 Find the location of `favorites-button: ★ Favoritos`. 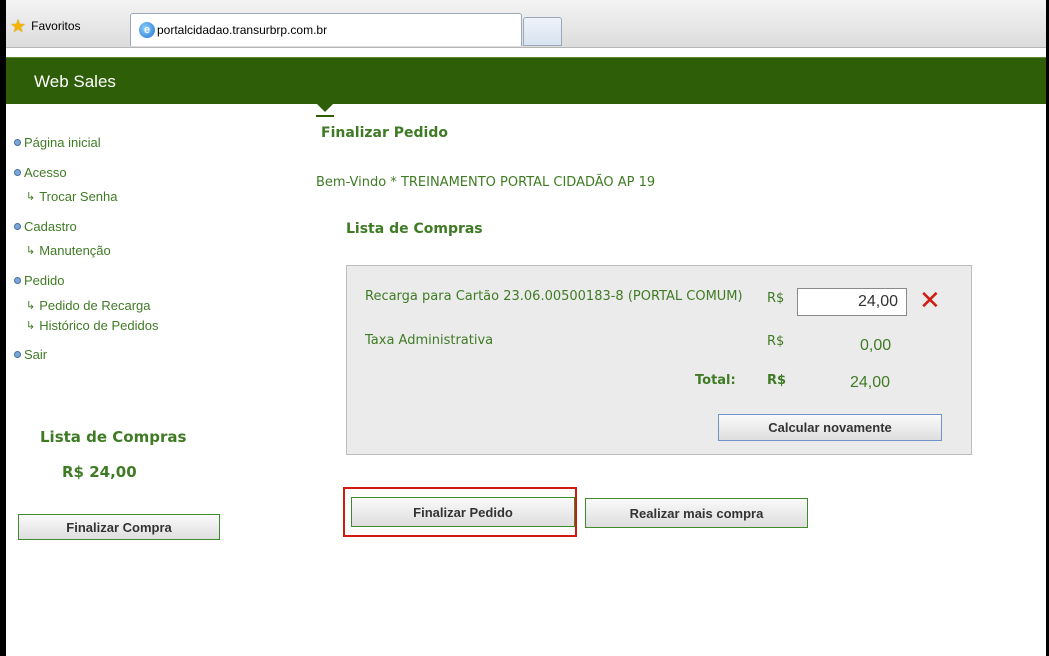

favorites-button: ★ Favoritos is located at coordinates (45, 26).